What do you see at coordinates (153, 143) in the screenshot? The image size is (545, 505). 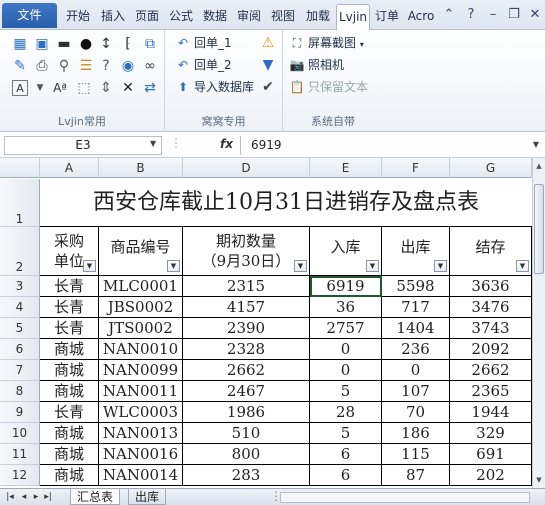 I see `name-box-dropdown-icon: ▼` at bounding box center [153, 143].